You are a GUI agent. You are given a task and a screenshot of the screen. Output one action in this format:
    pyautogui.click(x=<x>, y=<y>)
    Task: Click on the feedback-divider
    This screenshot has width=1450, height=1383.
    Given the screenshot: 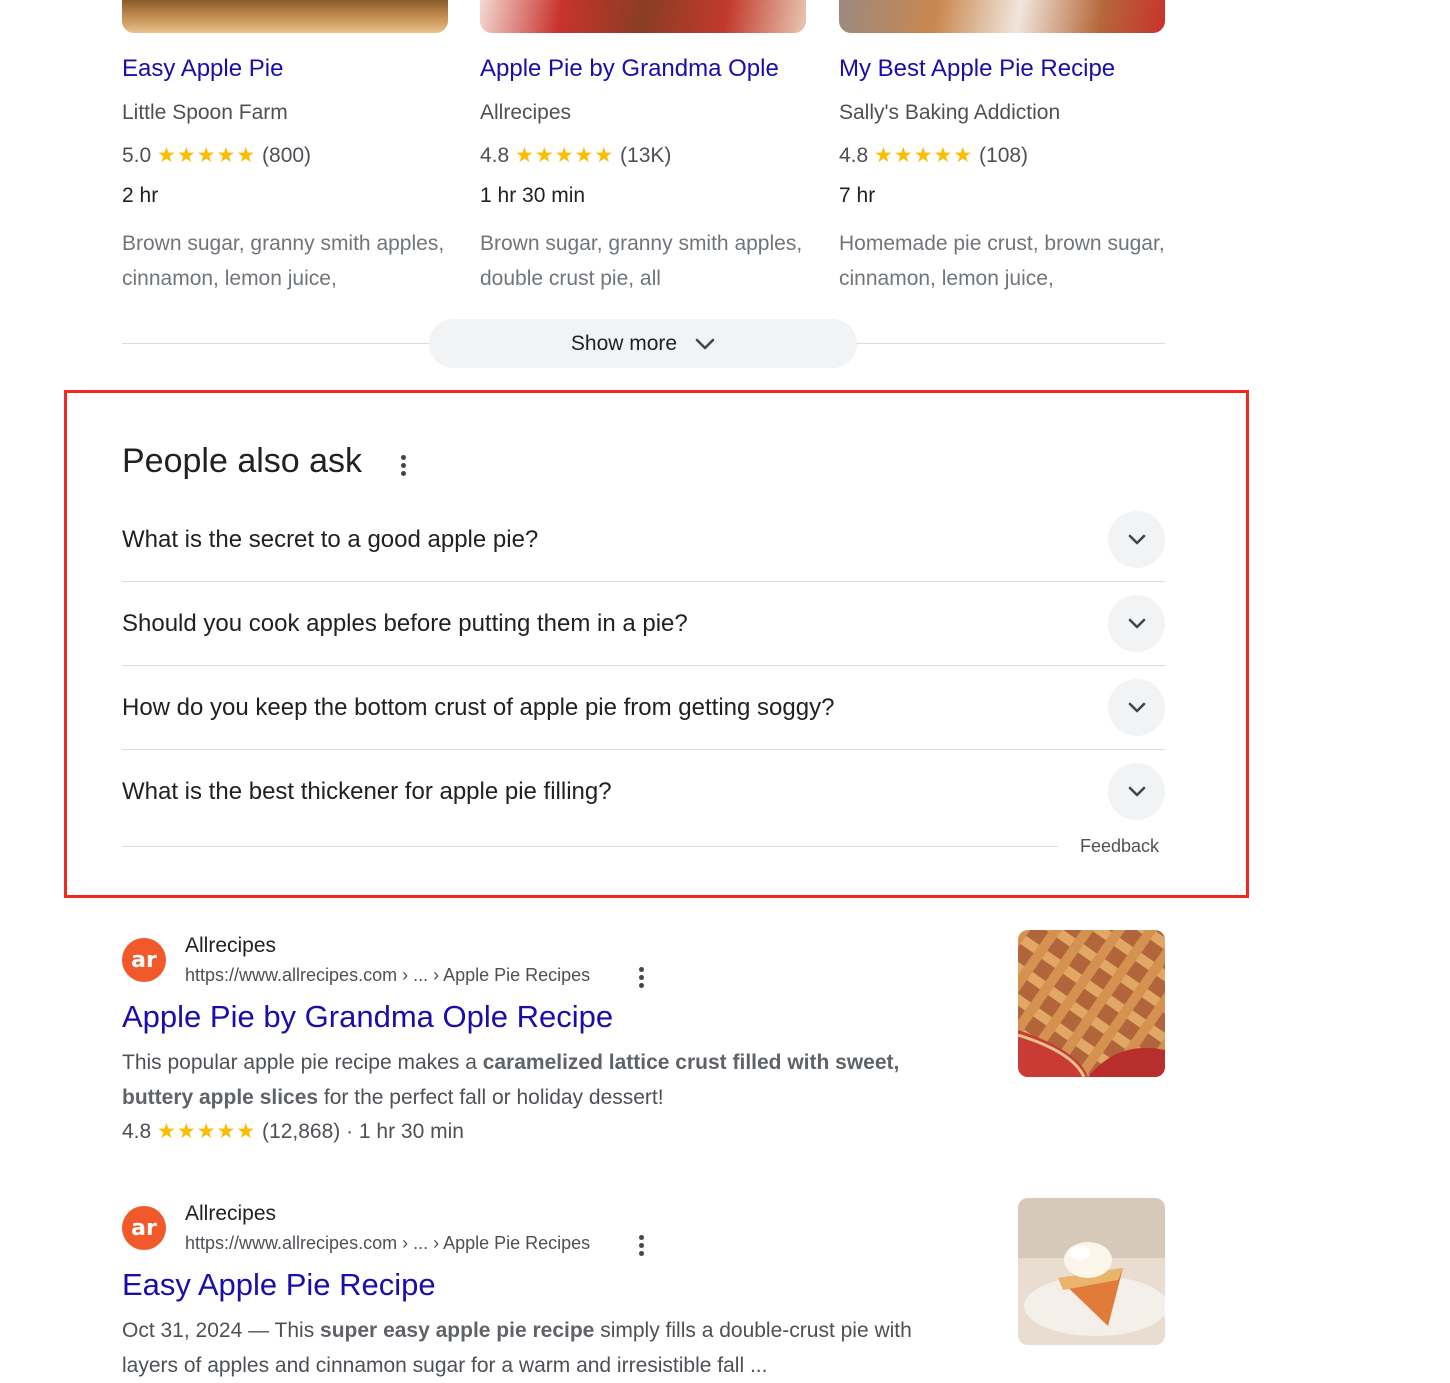 What is the action you would take?
    pyautogui.click(x=590, y=846)
    